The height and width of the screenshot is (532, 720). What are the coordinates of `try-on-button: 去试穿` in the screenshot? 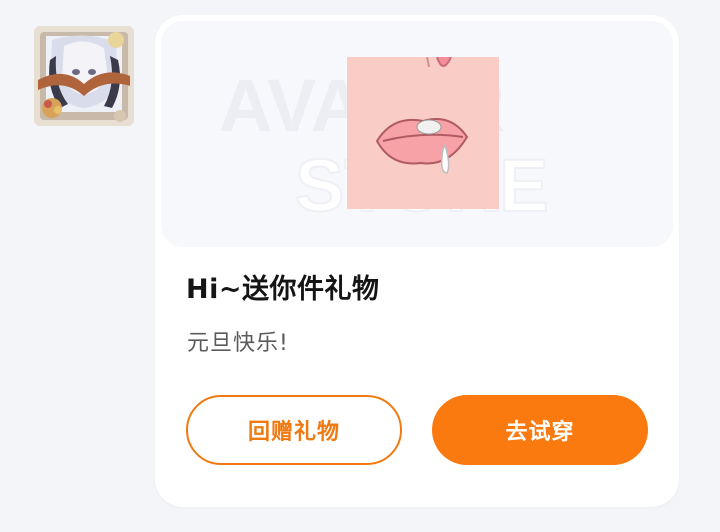 It's located at (540, 430).